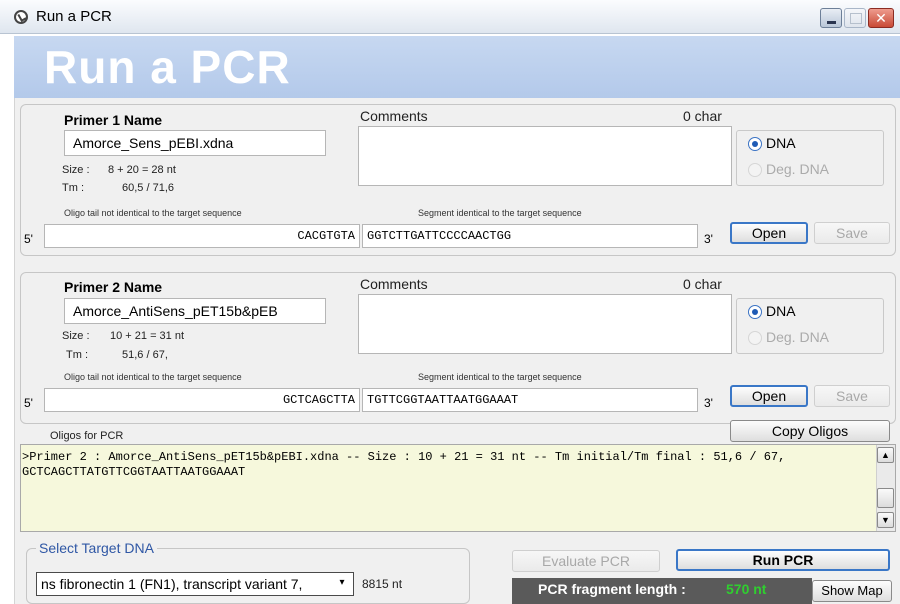 The image size is (900, 604). I want to click on banner-title: Run a PCR, so click(167, 67).